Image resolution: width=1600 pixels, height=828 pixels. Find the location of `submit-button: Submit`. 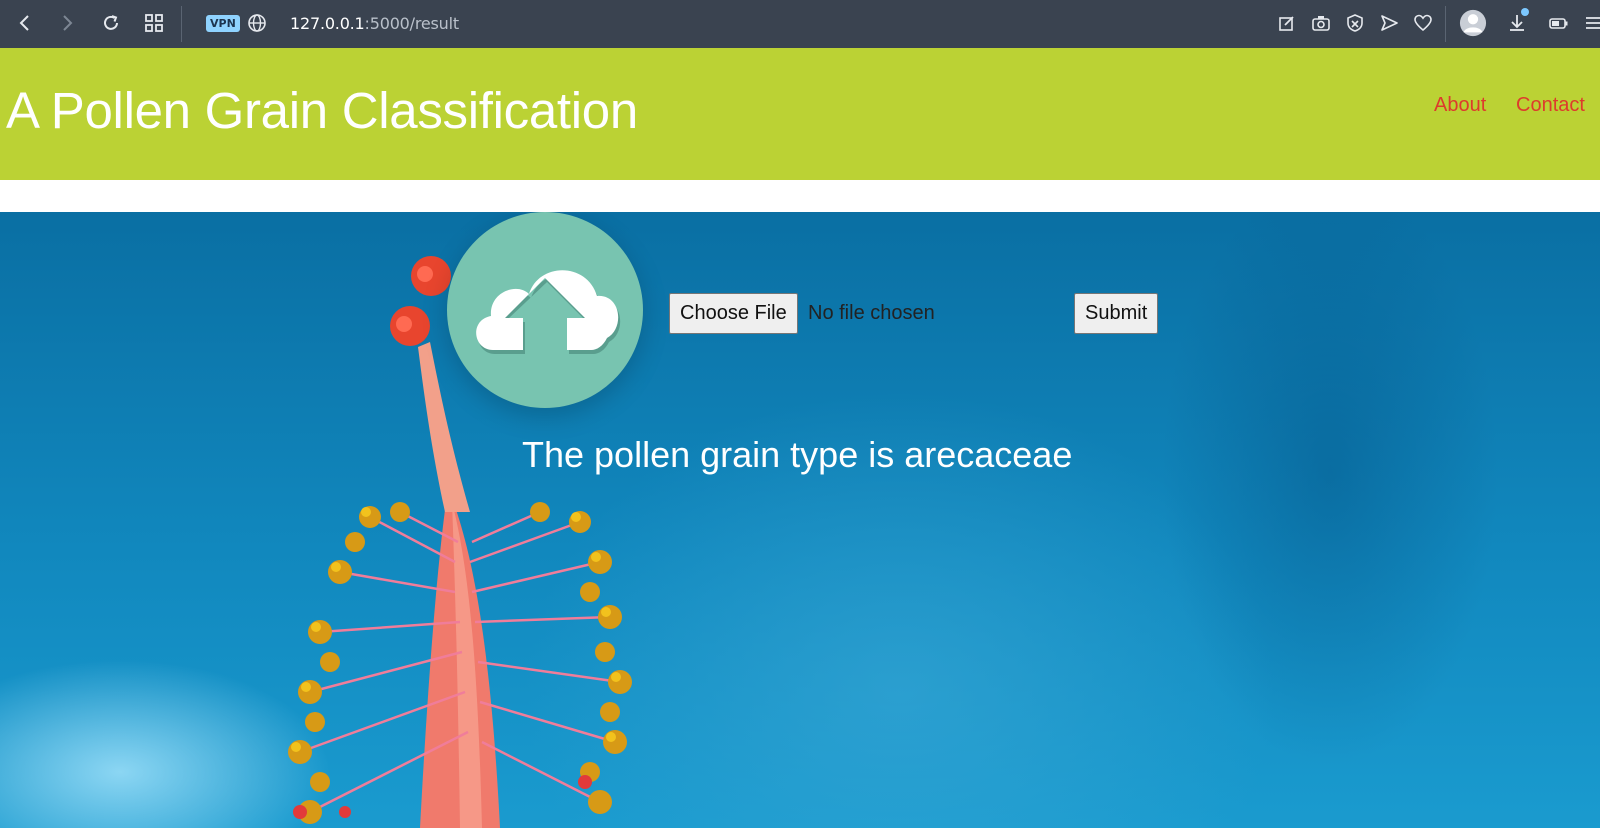

submit-button: Submit is located at coordinates (1116, 313).